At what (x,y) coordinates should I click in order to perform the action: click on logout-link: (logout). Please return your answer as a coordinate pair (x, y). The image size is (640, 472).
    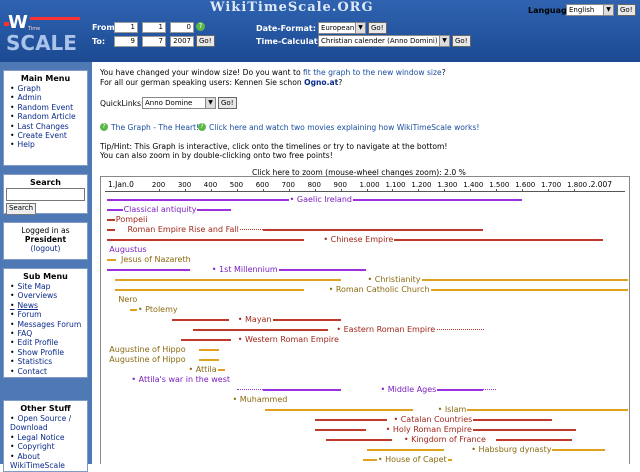
    Looking at the image, I should click on (45, 248).